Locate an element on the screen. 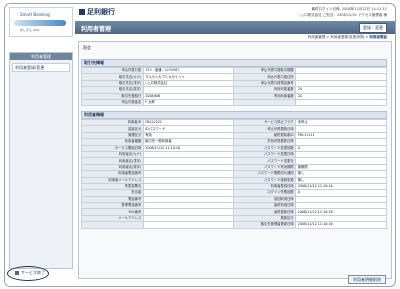  left-nav-header: 利用者管理 is located at coordinates (41, 56).